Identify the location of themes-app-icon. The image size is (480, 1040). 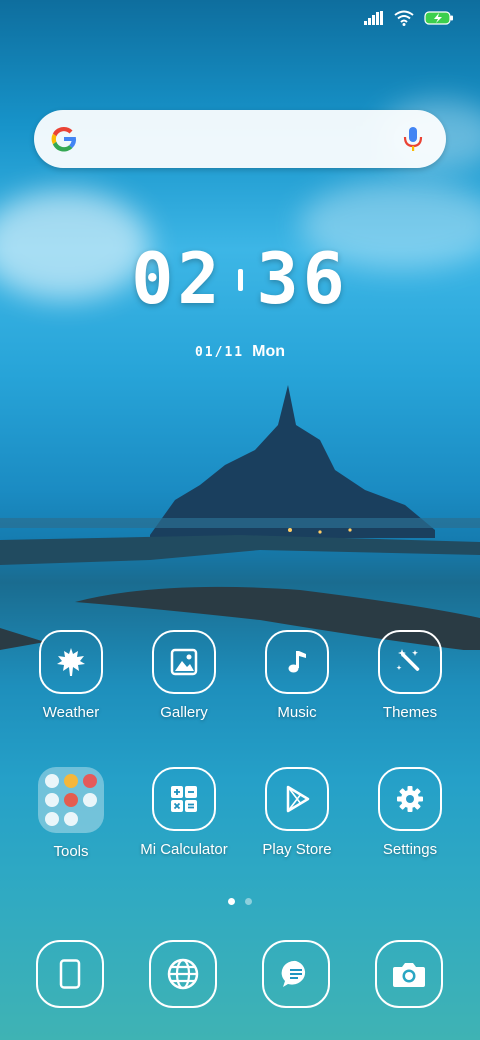
(410, 662).